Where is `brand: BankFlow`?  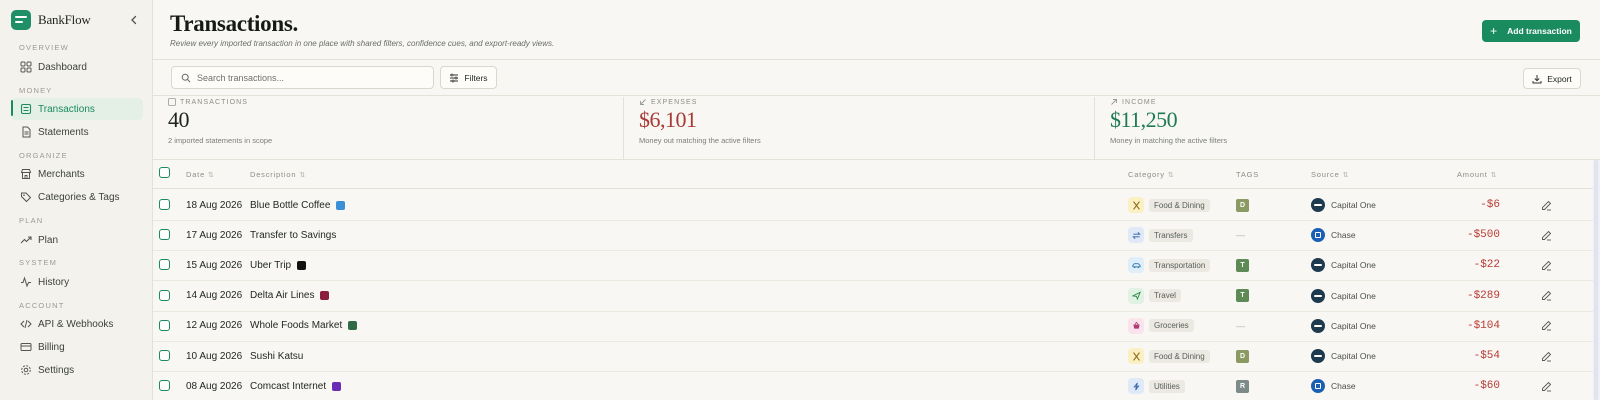 brand: BankFlow is located at coordinates (76, 20).